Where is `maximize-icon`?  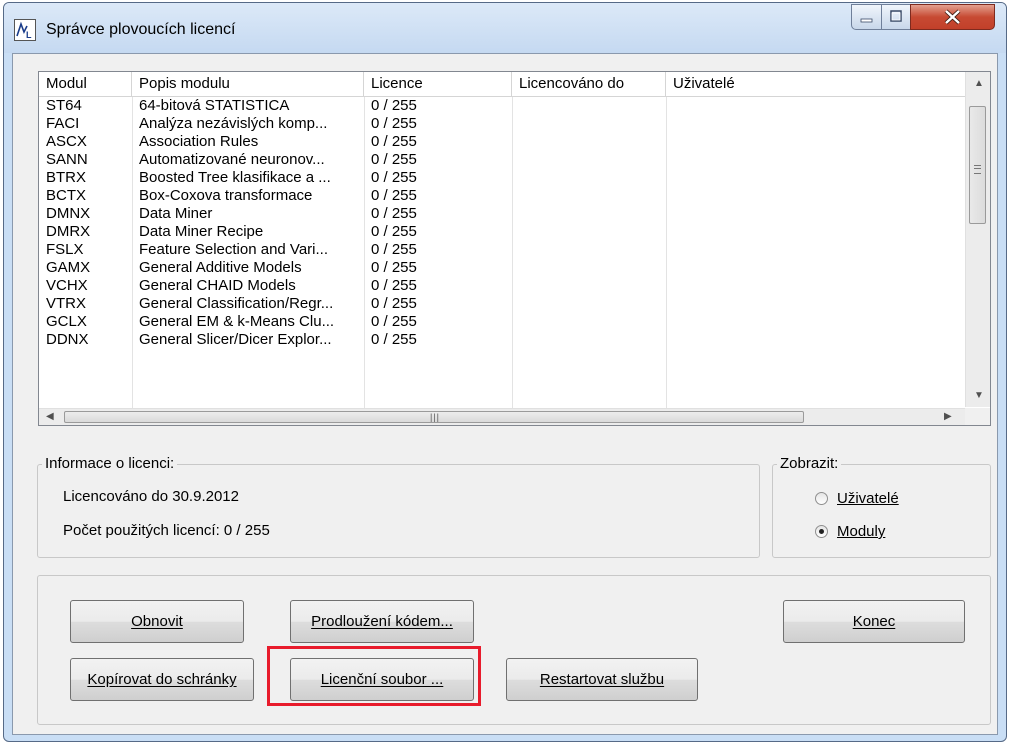 maximize-icon is located at coordinates (896, 16).